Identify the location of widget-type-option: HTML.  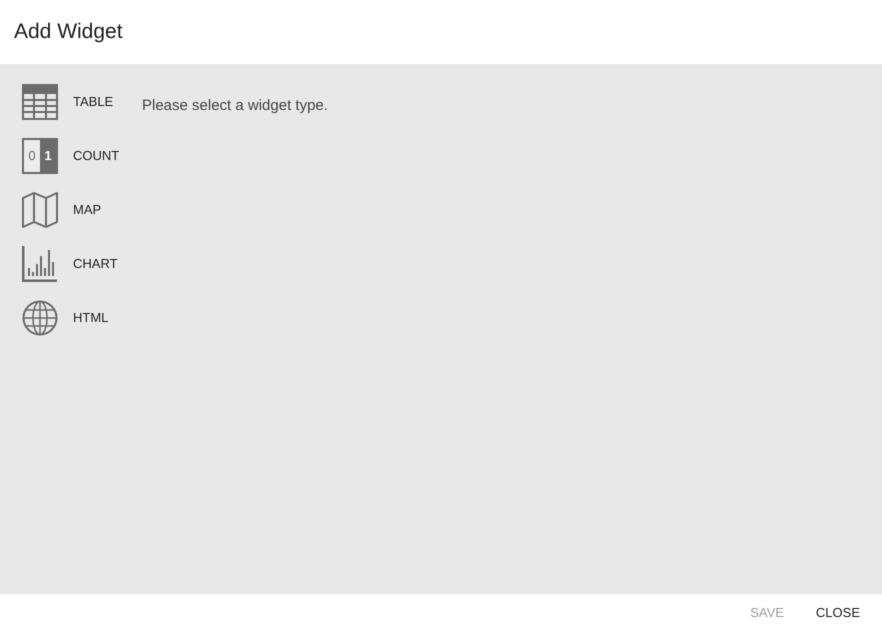
(90, 318).